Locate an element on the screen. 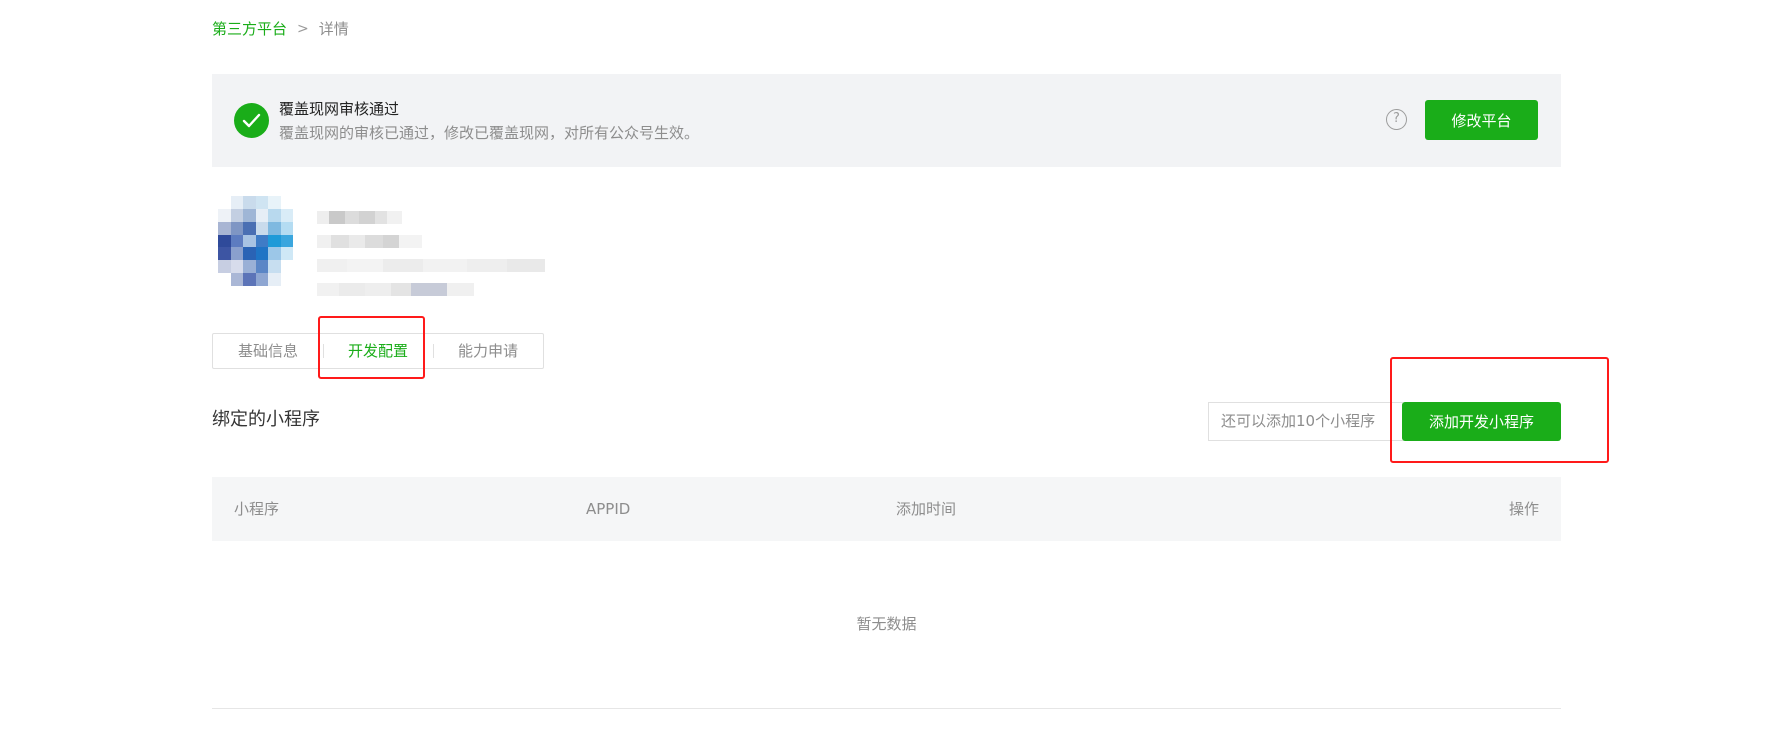  avatar is located at coordinates (262, 241).